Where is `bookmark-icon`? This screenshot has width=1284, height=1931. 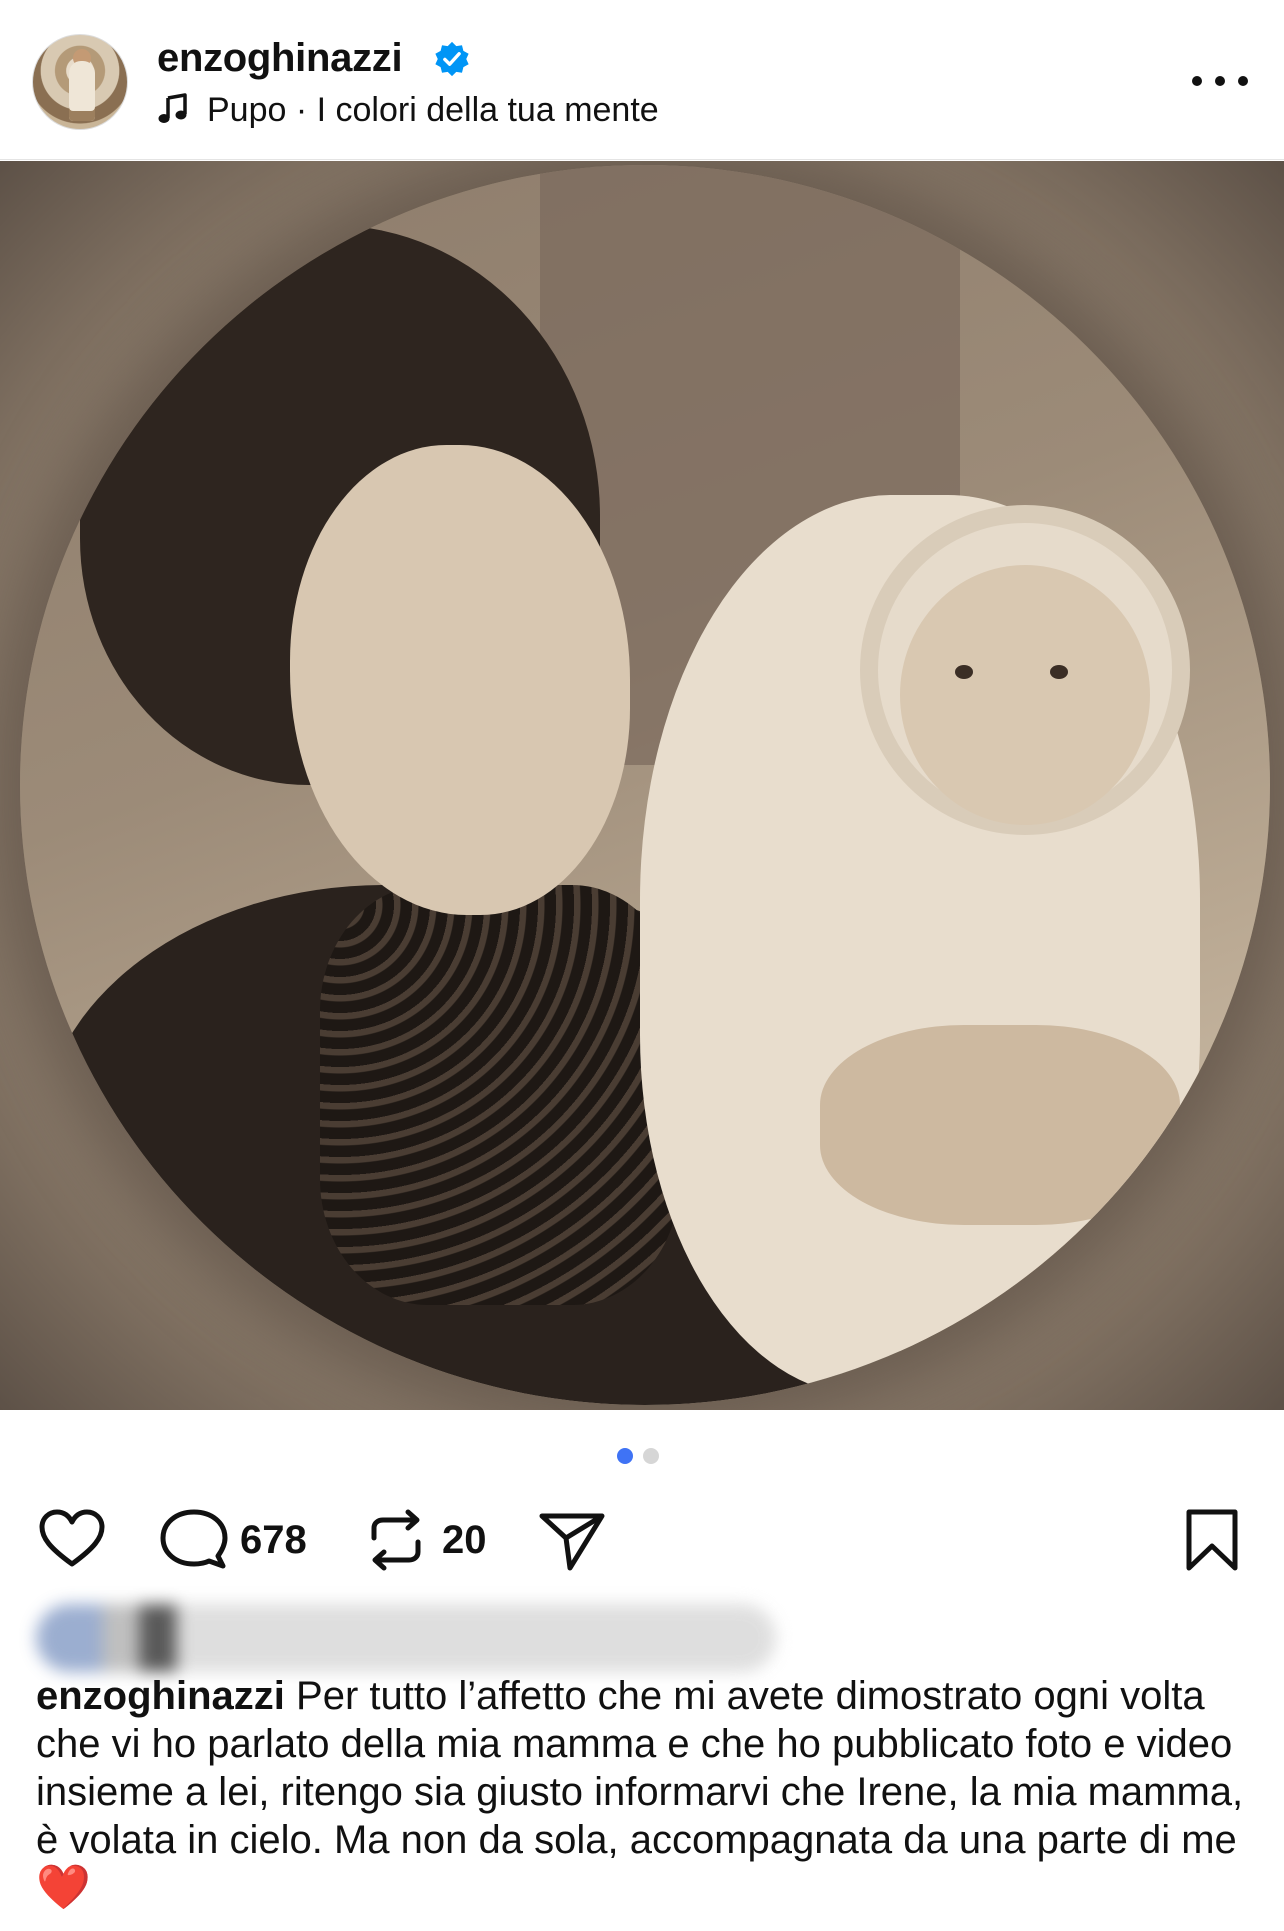
bookmark-icon is located at coordinates (1212, 1540).